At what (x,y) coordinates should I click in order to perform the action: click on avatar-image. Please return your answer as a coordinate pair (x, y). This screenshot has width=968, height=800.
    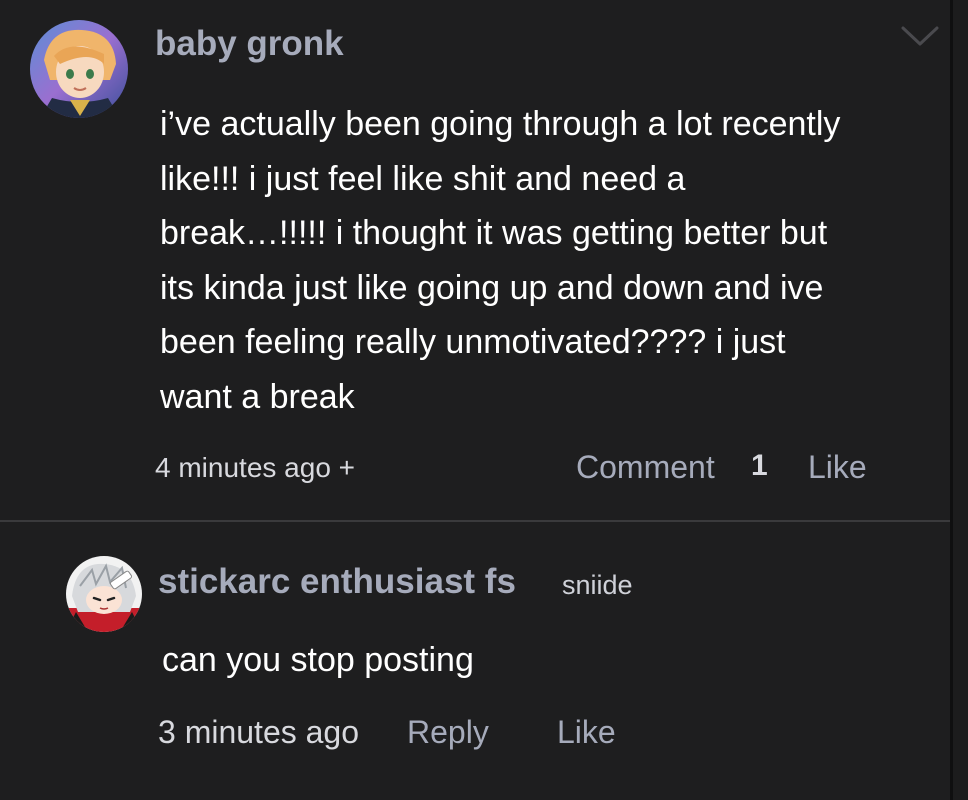
    Looking at the image, I should click on (79, 69).